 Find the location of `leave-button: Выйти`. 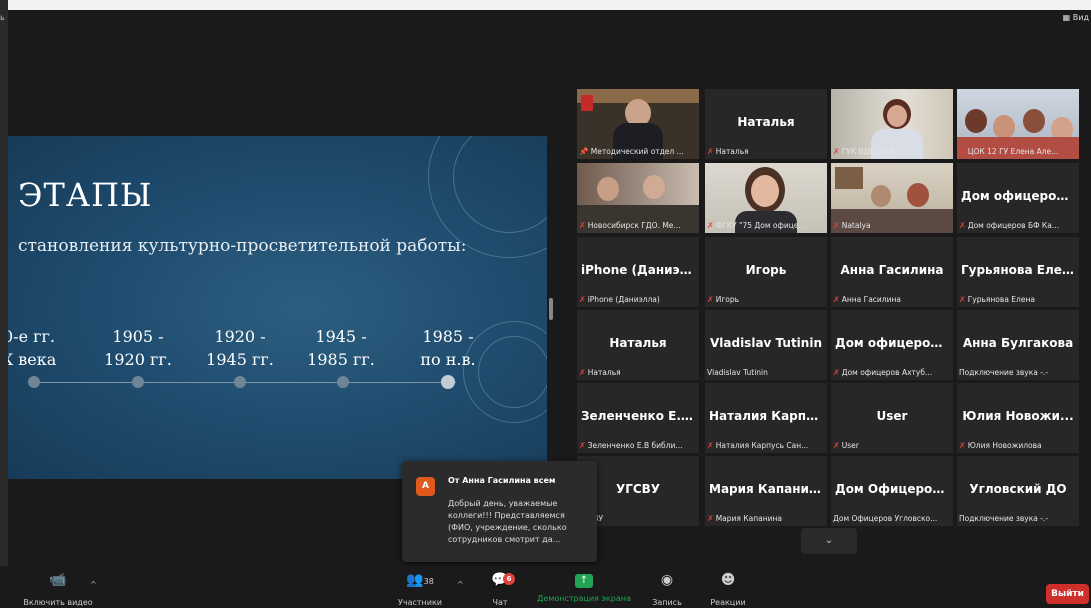

leave-button: Выйти is located at coordinates (1067, 594).